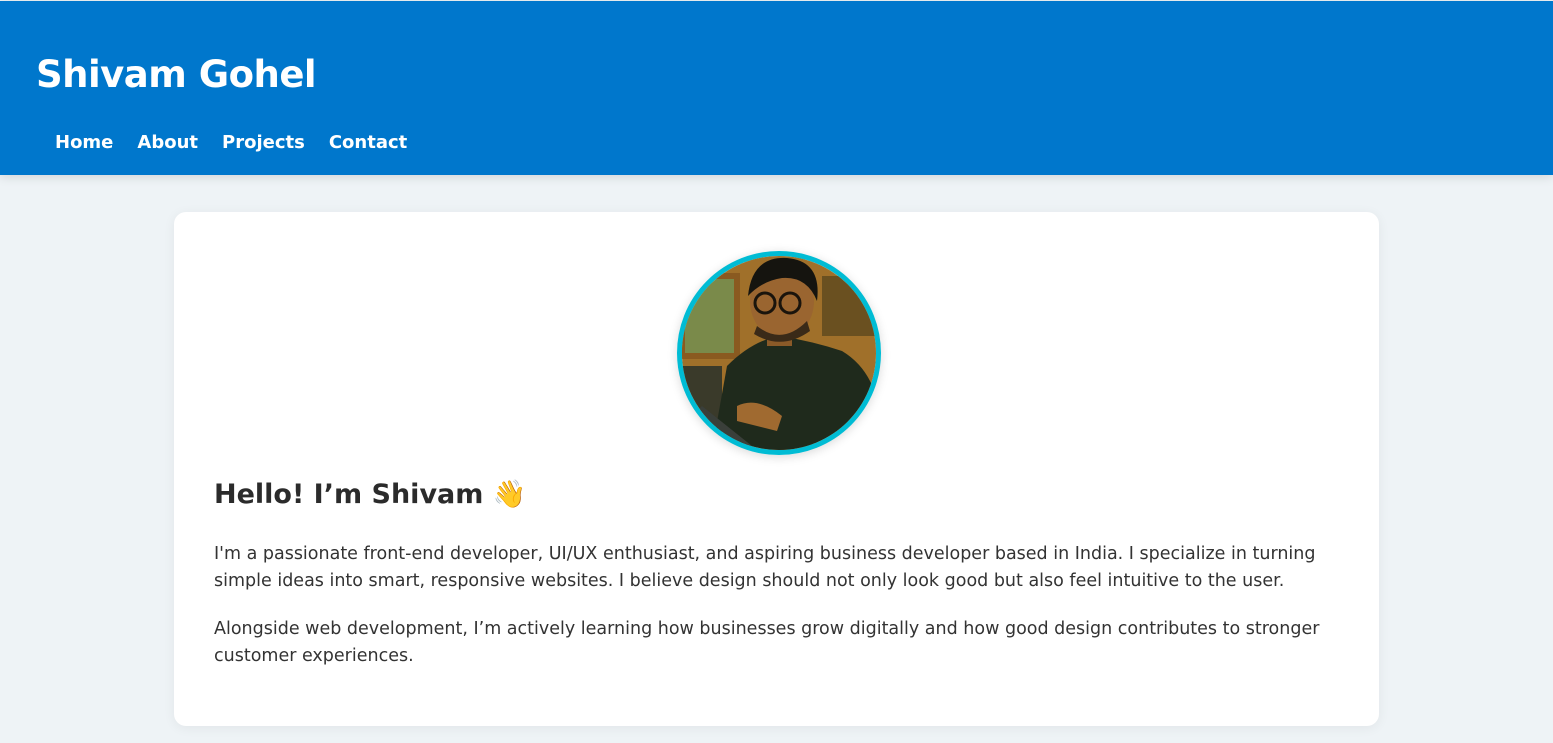 The image size is (1553, 743). What do you see at coordinates (263, 142) in the screenshot?
I see `nav-projects: Projects` at bounding box center [263, 142].